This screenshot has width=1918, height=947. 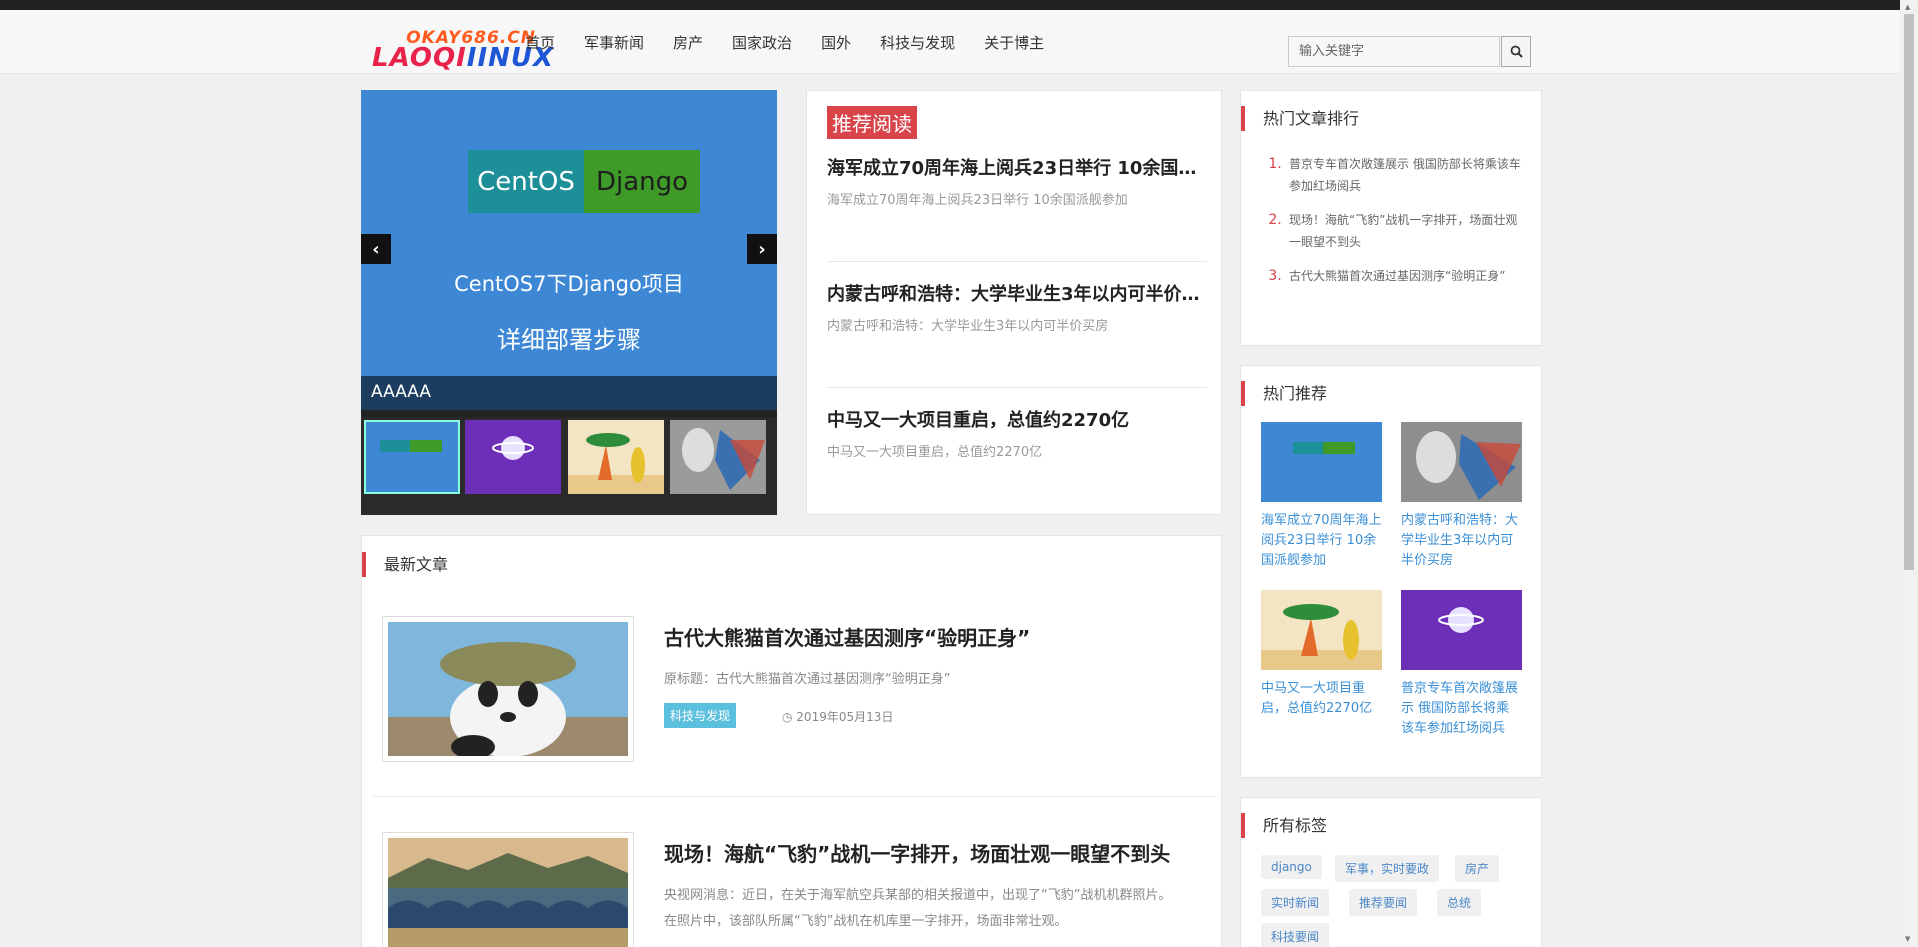 What do you see at coordinates (1391, 276) in the screenshot?
I see `hot-article-item: 3. 古代大熊猫首次通过基因测序“验明正身”` at bounding box center [1391, 276].